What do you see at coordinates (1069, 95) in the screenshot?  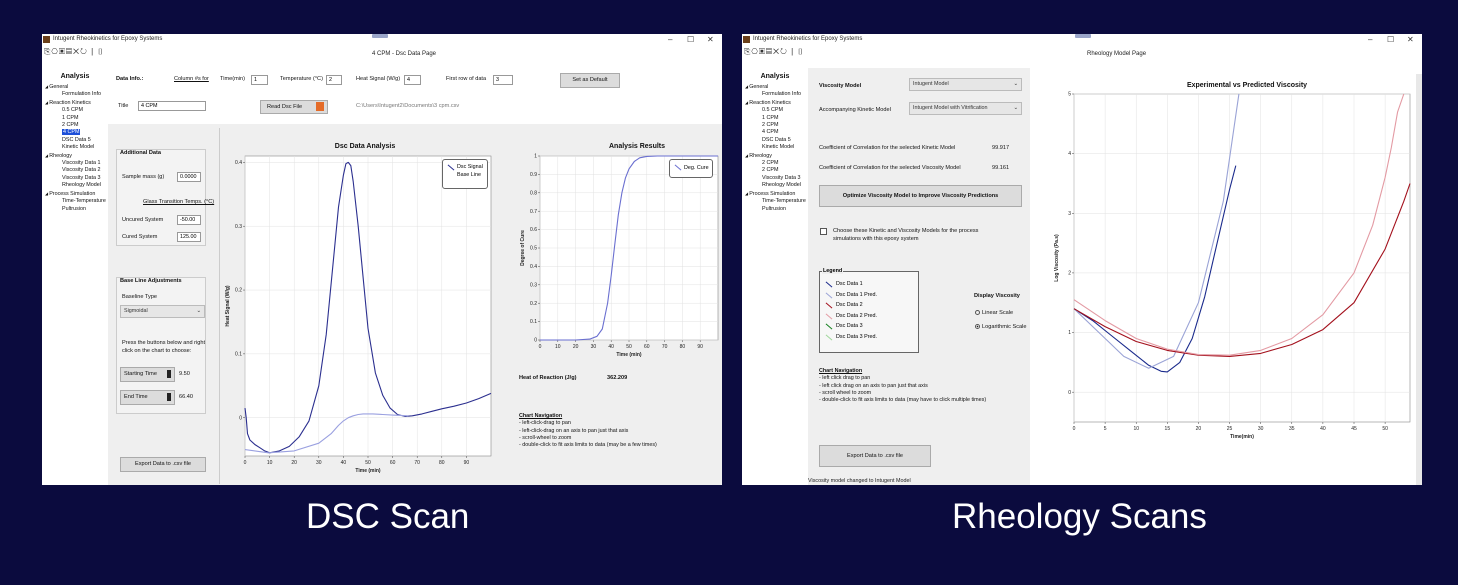 I see `y-tick-label: 5` at bounding box center [1069, 95].